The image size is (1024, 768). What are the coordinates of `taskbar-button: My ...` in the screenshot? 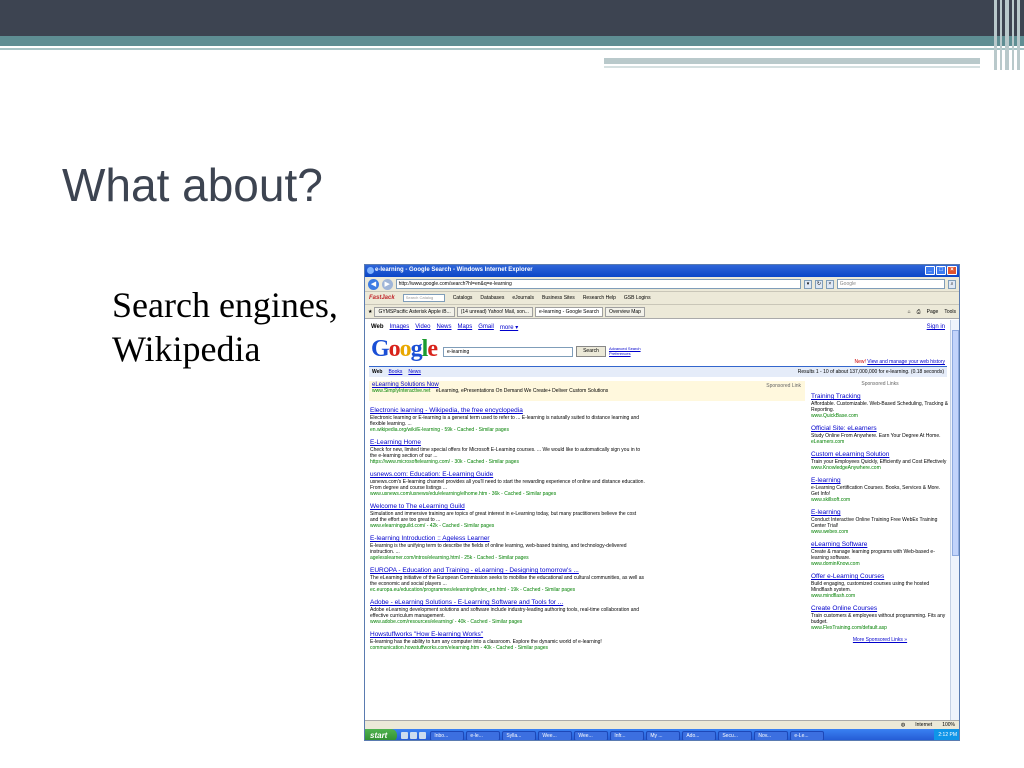 It's located at (663, 735).